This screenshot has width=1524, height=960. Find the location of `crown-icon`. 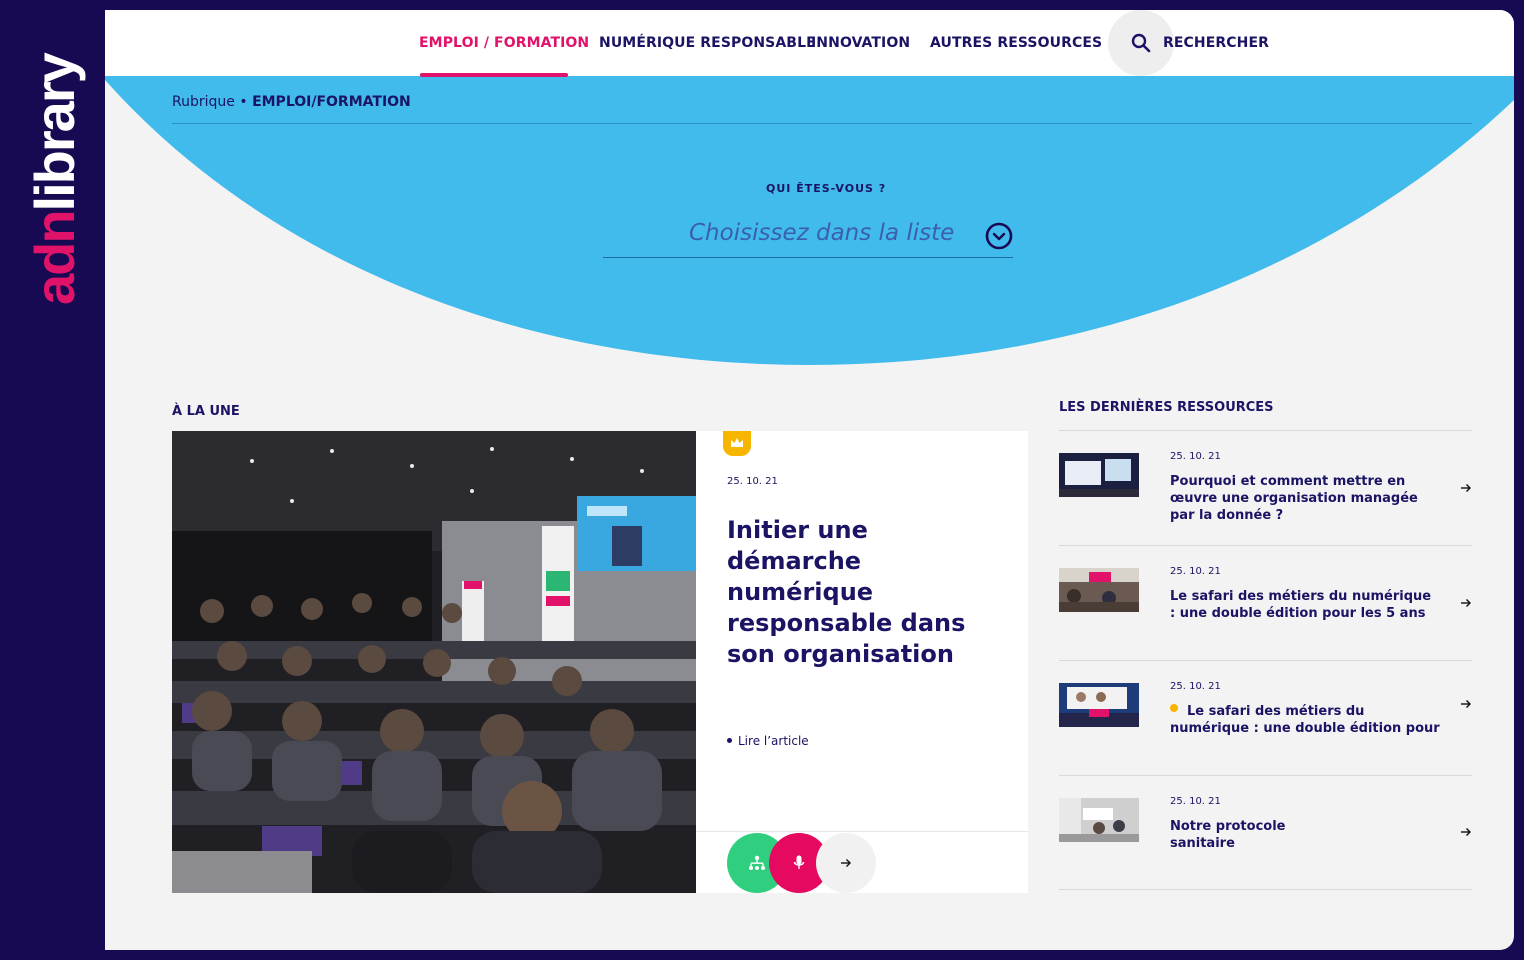

crown-icon is located at coordinates (737, 442).